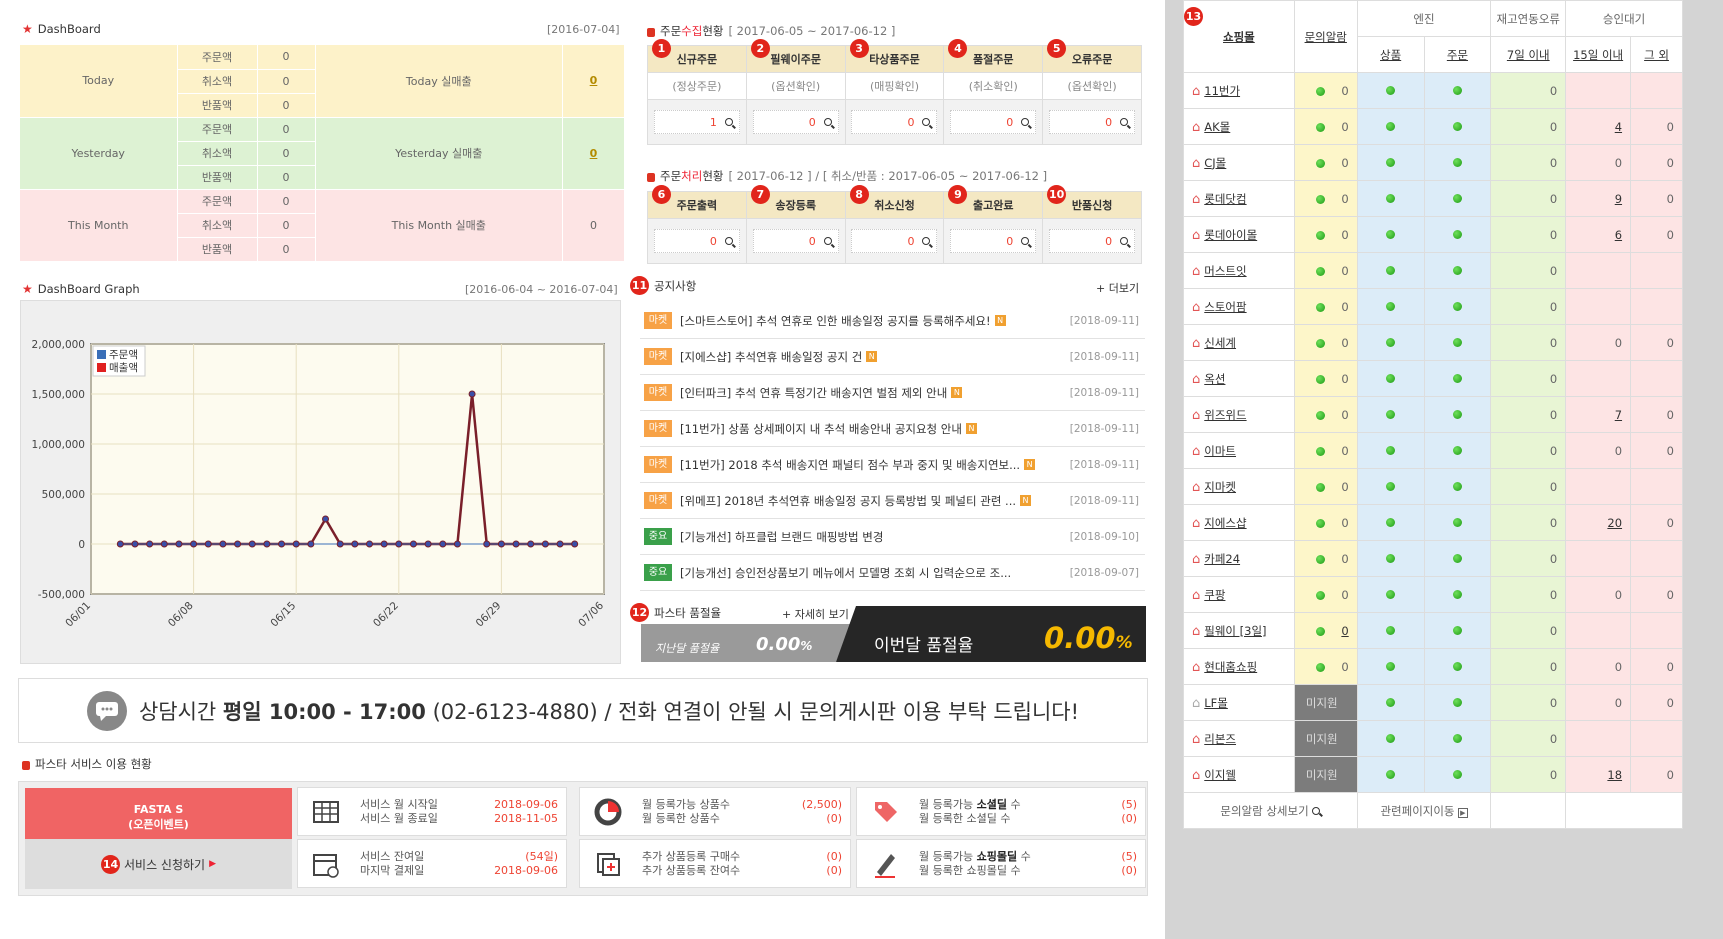 The width and height of the screenshot is (1723, 939). Describe the element at coordinates (1239, 126) in the screenshot. I see `shop-name: ⌂ AK몰` at that location.